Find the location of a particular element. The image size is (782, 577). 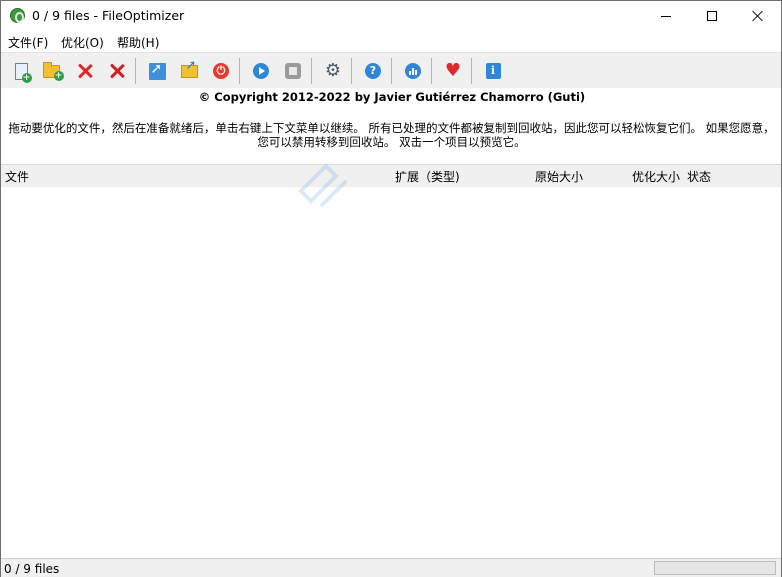

toolbar: + + ⏻ ⚙ ? is located at coordinates (391, 70).